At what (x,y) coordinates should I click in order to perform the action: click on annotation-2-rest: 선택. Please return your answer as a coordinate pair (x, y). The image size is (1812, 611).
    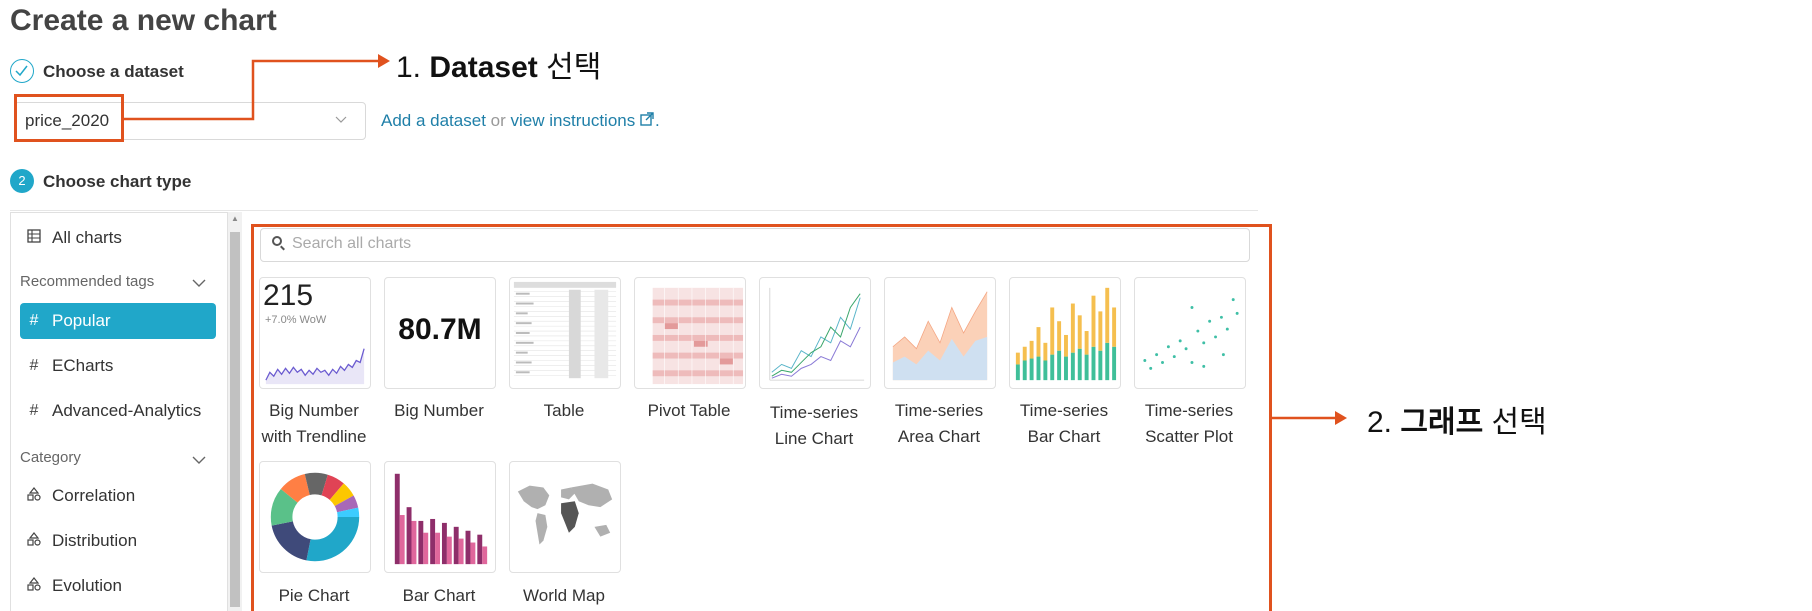
    Looking at the image, I should click on (1519, 422).